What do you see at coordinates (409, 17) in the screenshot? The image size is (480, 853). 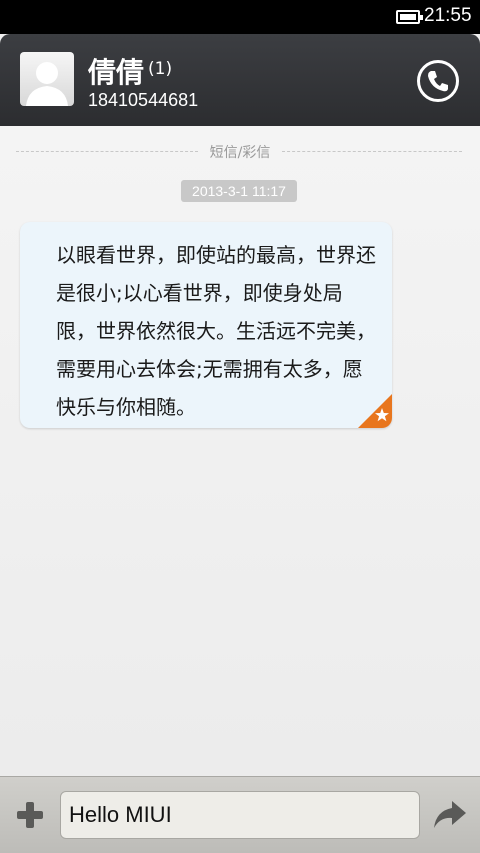 I see `battery-icon` at bounding box center [409, 17].